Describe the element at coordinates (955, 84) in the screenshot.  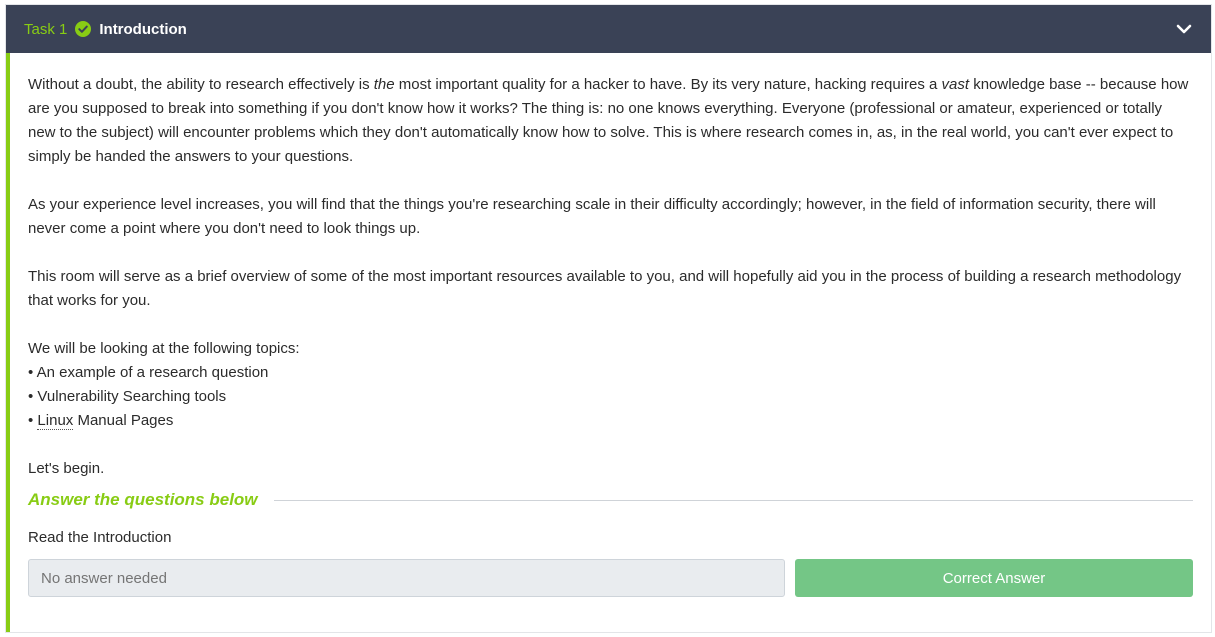
I see `emphasis-vast: vast` at that location.